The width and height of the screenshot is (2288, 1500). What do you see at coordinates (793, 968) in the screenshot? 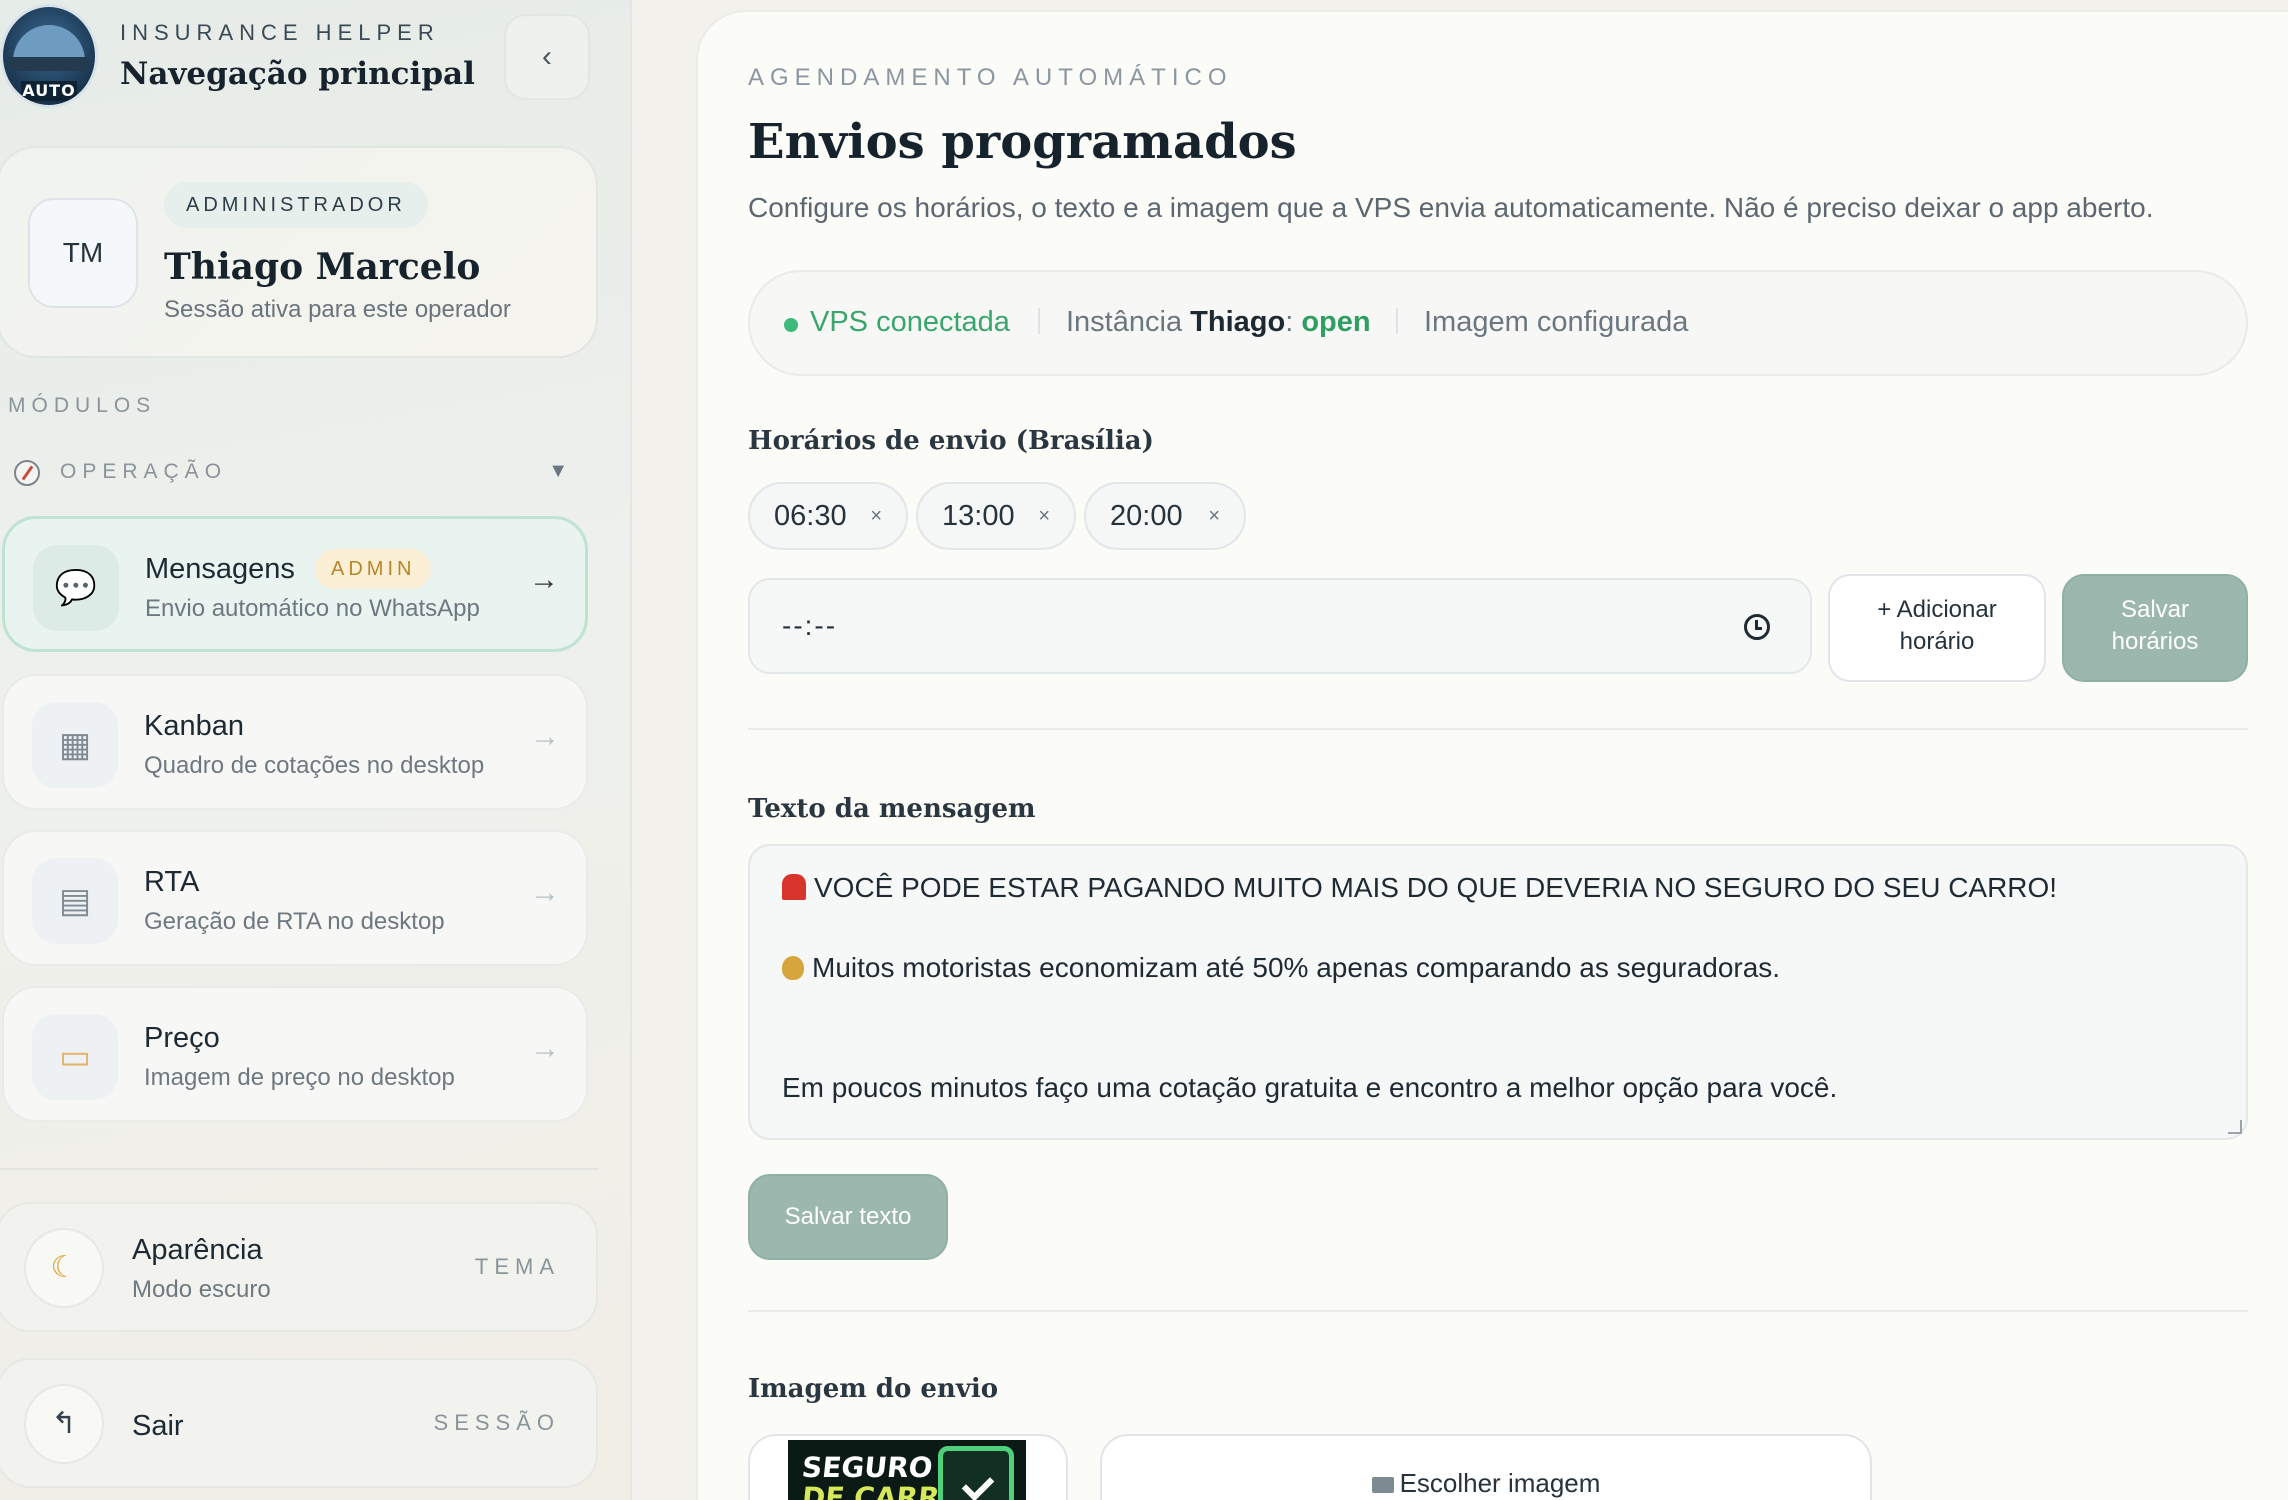
I see `money-bag-icon` at bounding box center [793, 968].